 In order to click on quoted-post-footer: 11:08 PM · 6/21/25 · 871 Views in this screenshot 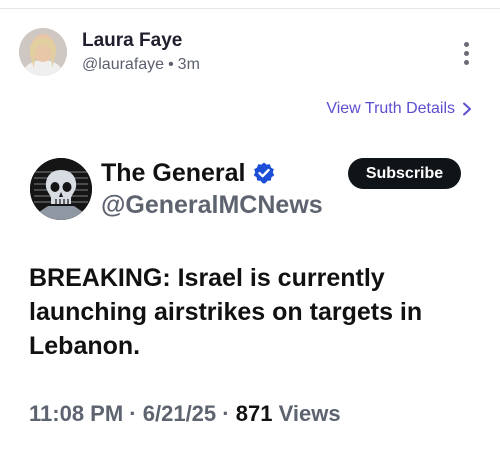, I will do `click(185, 414)`.